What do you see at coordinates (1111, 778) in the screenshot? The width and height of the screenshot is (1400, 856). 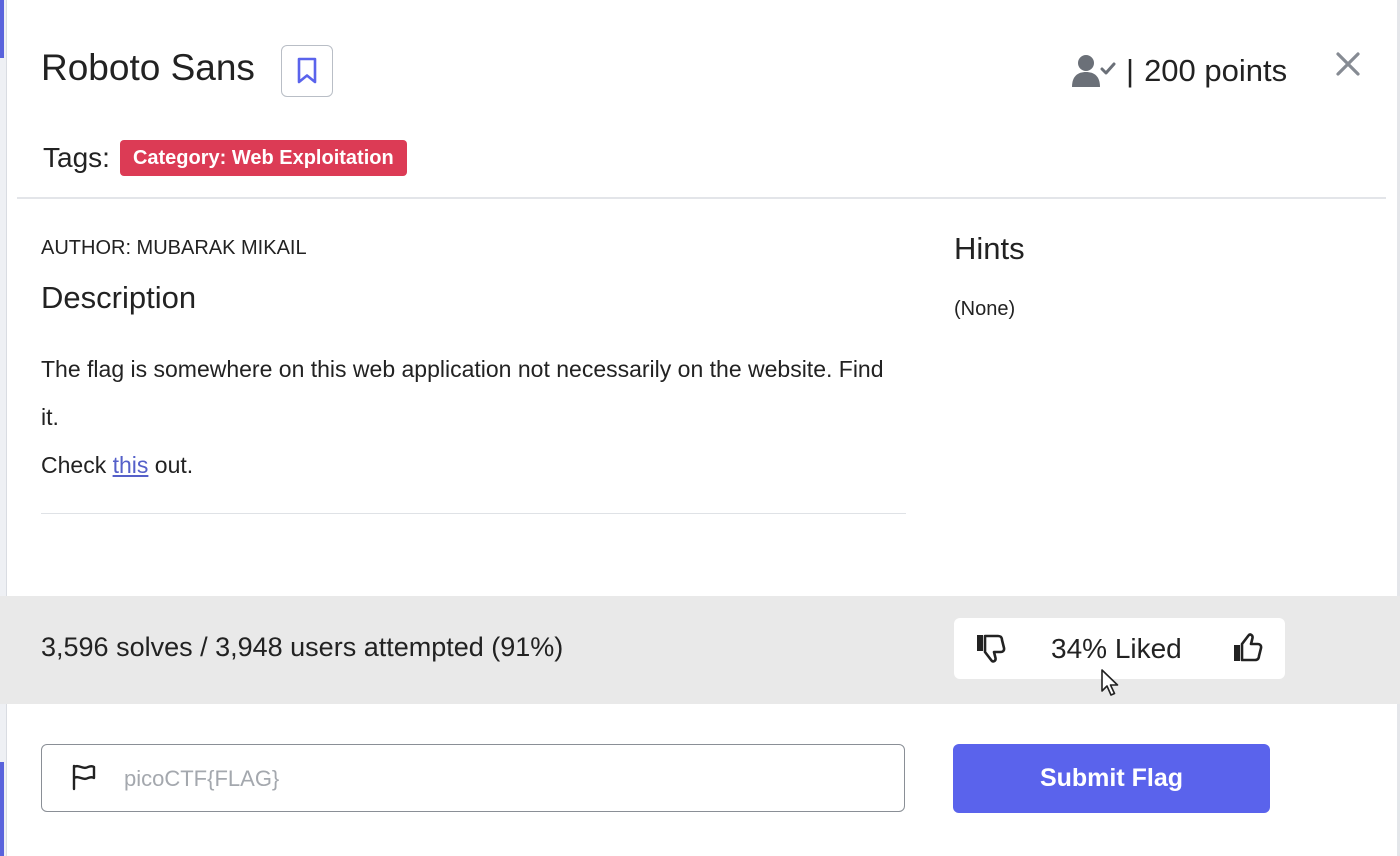 I see `submit-flag-button: Submit Flag` at bounding box center [1111, 778].